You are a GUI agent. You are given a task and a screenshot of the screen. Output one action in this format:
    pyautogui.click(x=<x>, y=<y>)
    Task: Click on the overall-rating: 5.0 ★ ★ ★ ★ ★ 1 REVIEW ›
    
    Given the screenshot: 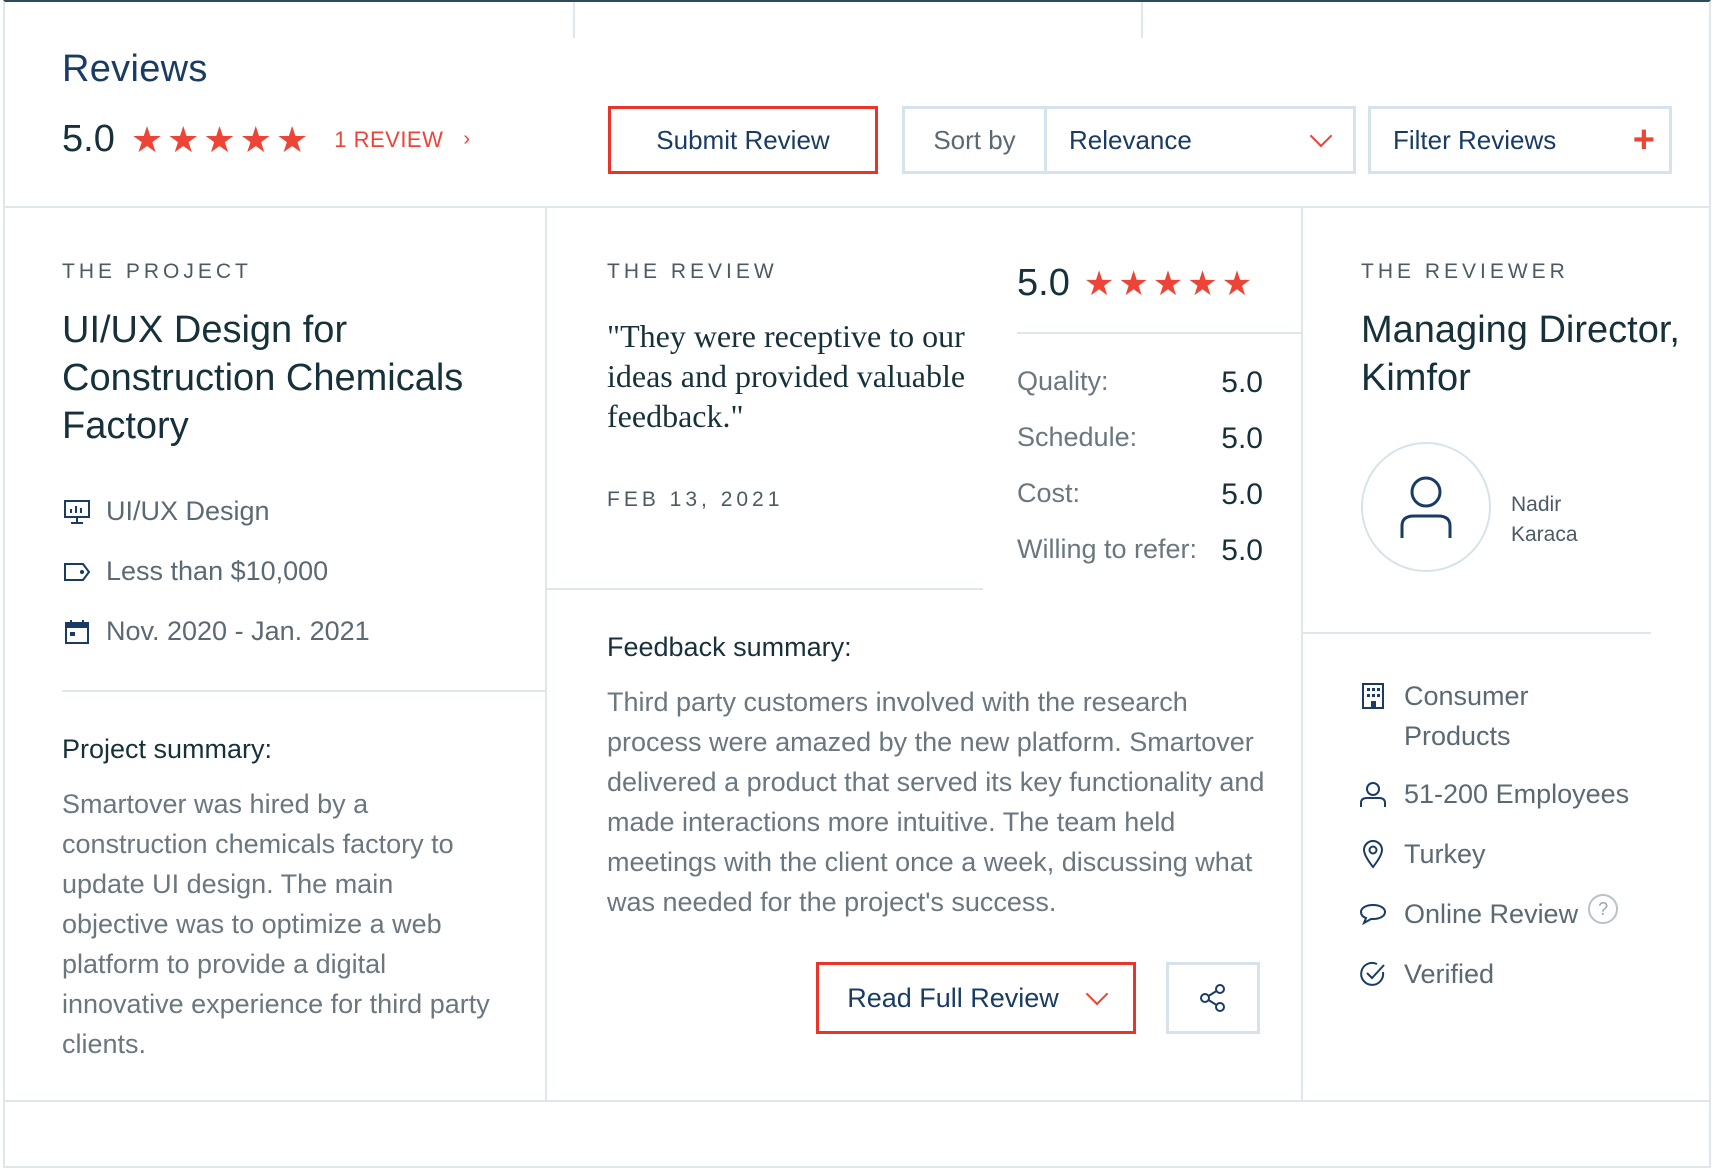 What is the action you would take?
    pyautogui.click(x=266, y=139)
    